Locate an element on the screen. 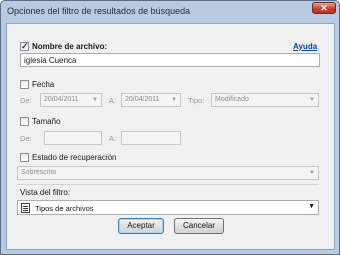 Image resolution: width=340 pixels, height=255 pixels. filename-checkbox-row: Nombre de archivo: is located at coordinates (64, 46).